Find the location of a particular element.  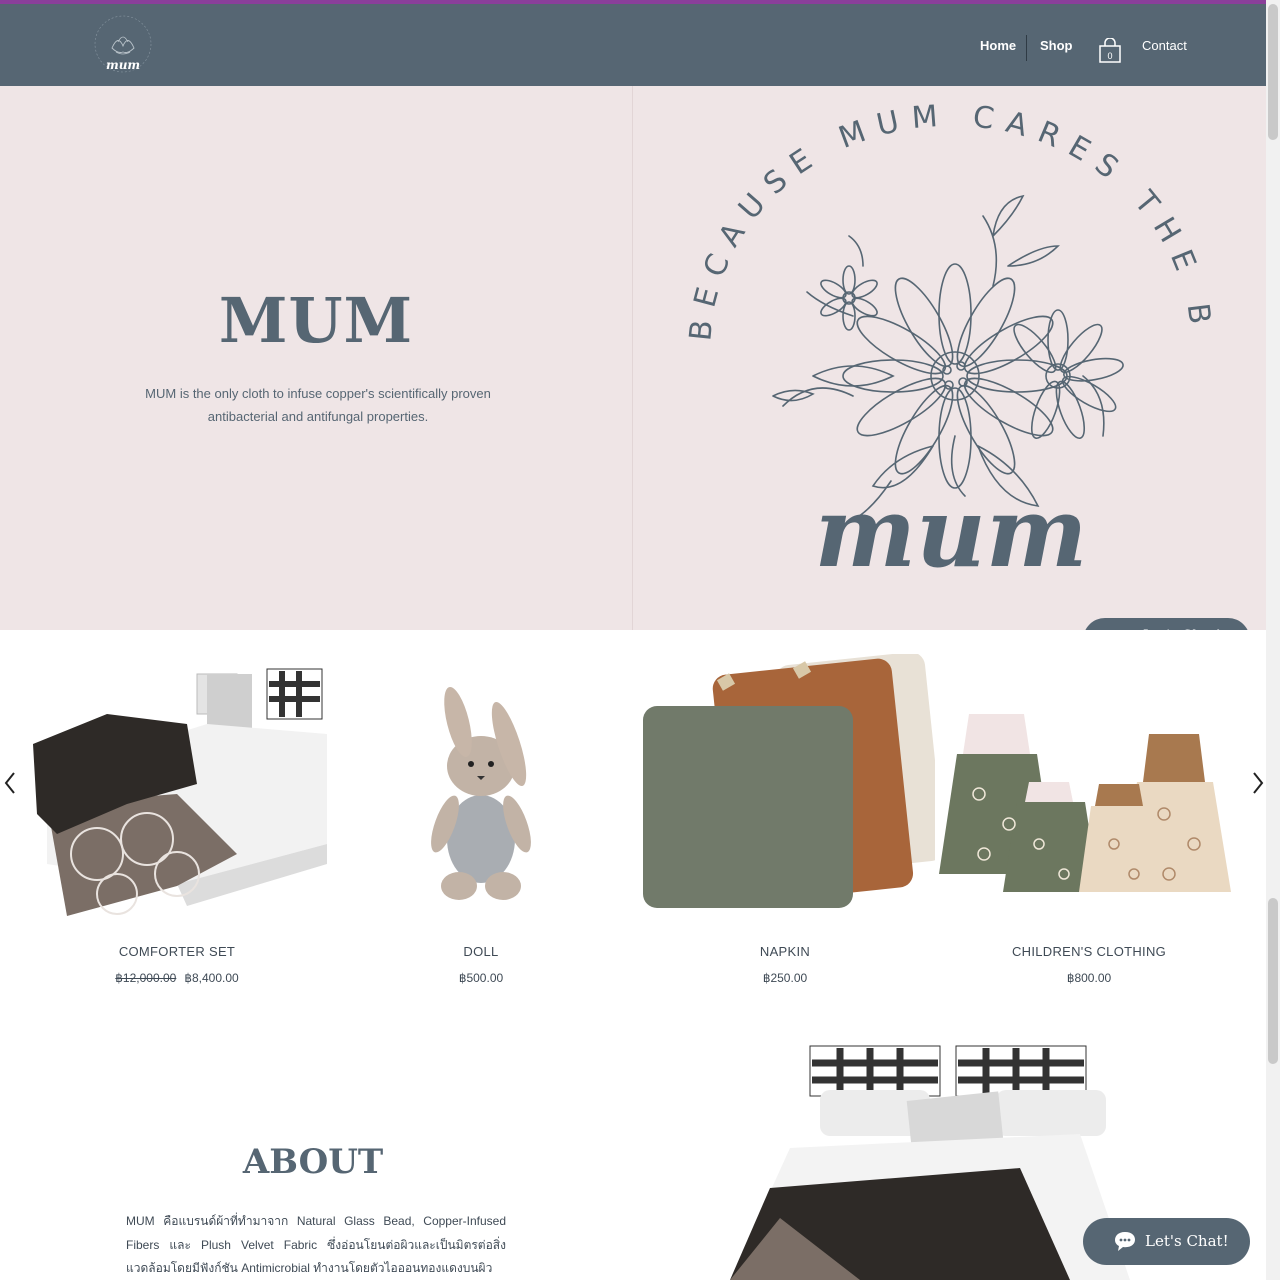

gallery-next-button is located at coordinates (1258, 783).